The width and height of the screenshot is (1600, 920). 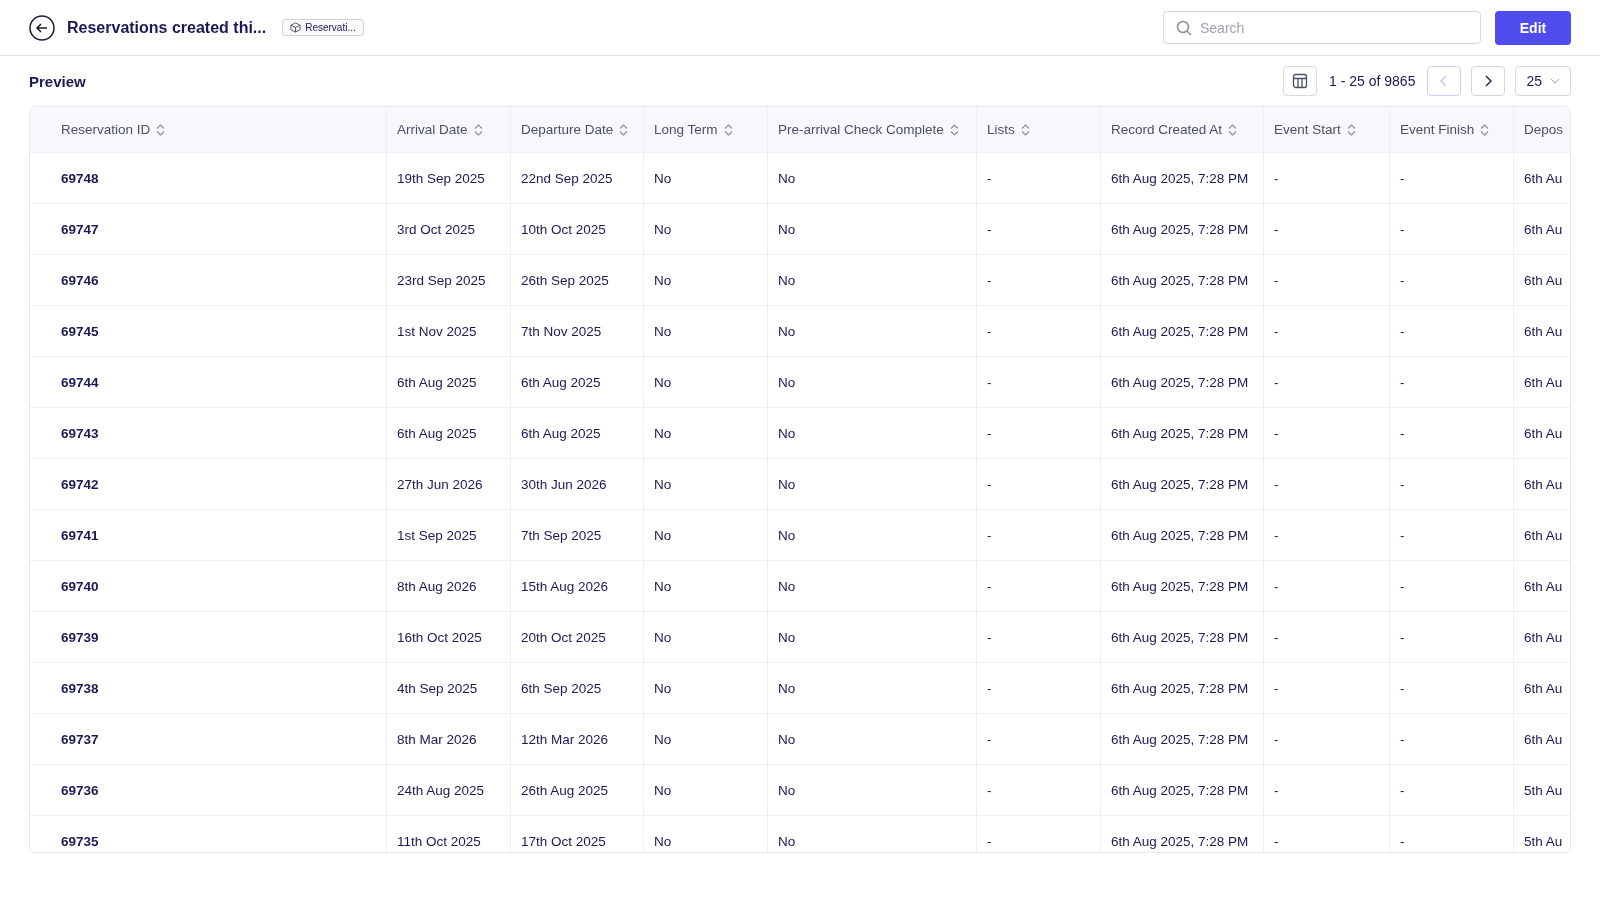 I want to click on columns-button, so click(x=1300, y=81).